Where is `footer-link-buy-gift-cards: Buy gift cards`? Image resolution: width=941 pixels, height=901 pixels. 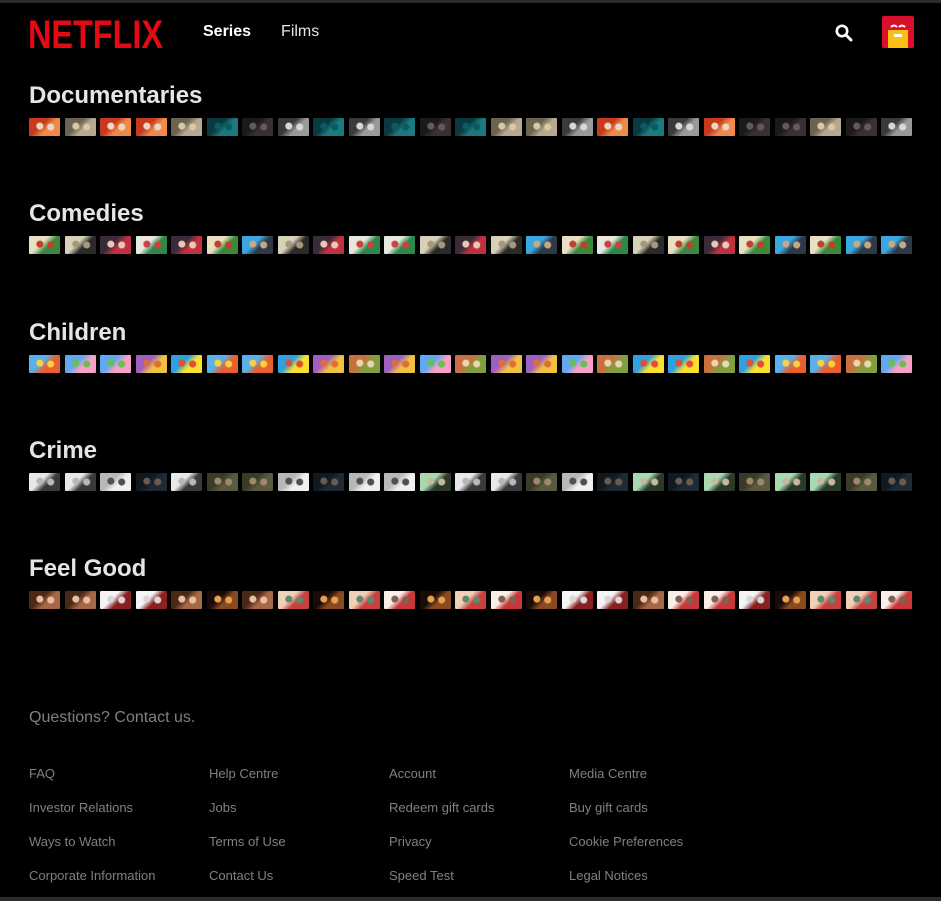 footer-link-buy-gift-cards: Buy gift cards is located at coordinates (659, 817).